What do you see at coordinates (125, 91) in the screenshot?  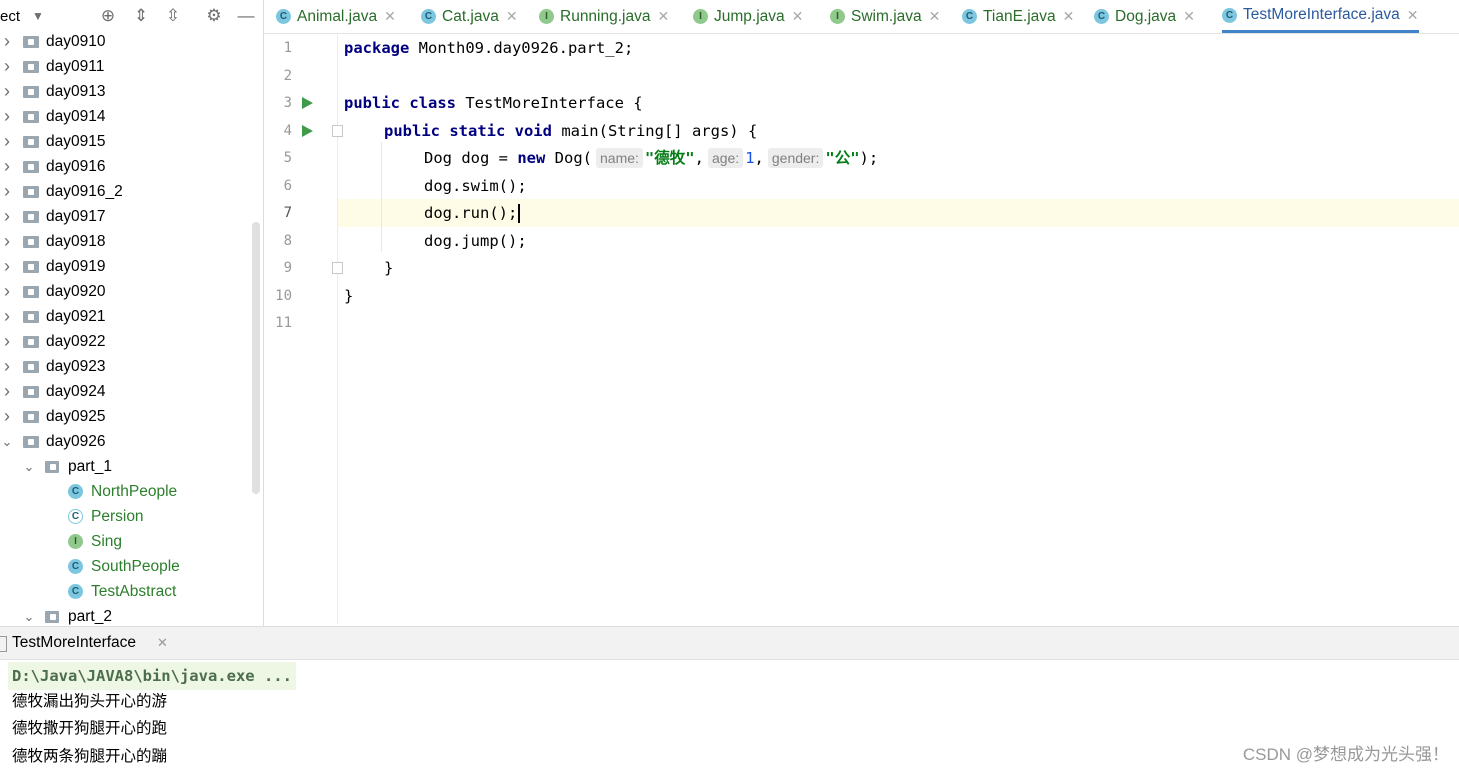 I see `tree-item: › day0913` at bounding box center [125, 91].